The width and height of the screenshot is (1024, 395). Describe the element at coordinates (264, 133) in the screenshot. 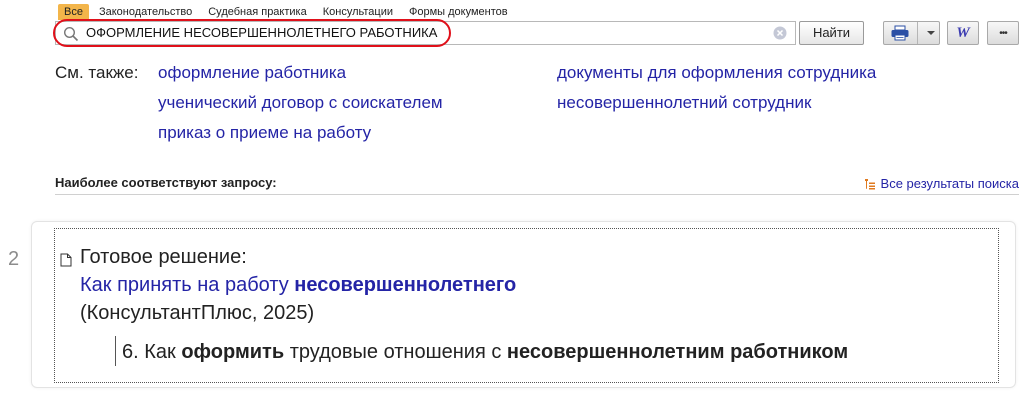

I see `see-also-link: приказ о приеме на работу` at that location.